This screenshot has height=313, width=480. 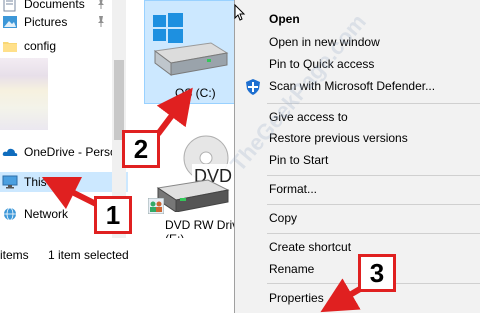 I want to click on step-badge-2: 2, so click(x=141, y=149).